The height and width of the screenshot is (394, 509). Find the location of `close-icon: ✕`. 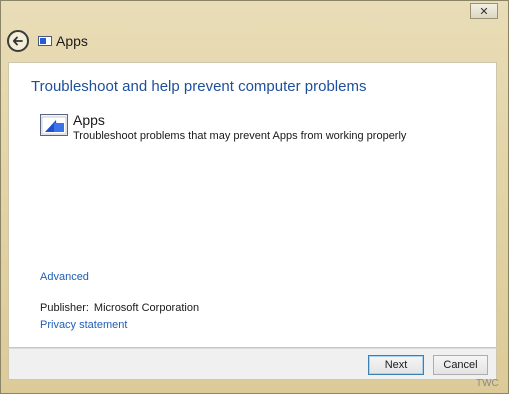

close-icon: ✕ is located at coordinates (484, 11).